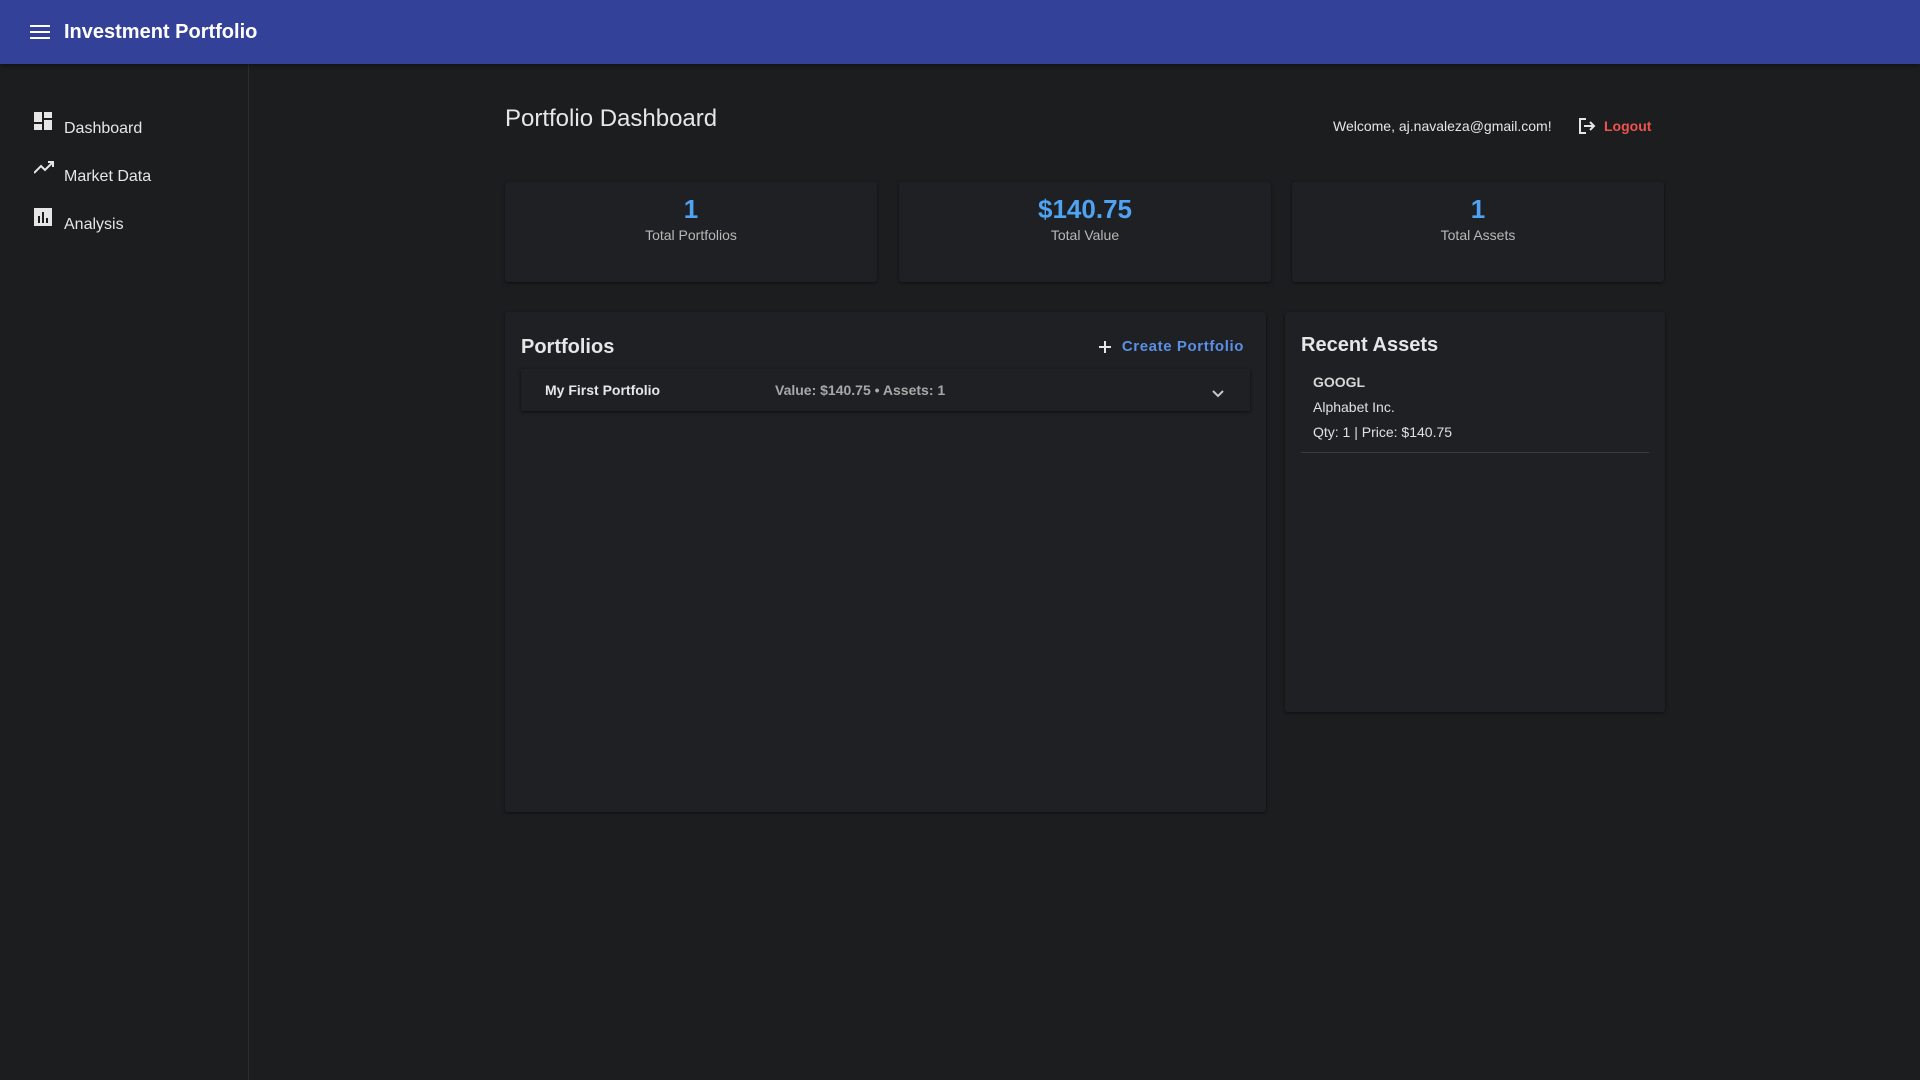 The height and width of the screenshot is (1080, 1920). Describe the element at coordinates (1442, 126) in the screenshot. I see `welcome-text: Welcome, aj.navaleza@gmail.com!` at that location.